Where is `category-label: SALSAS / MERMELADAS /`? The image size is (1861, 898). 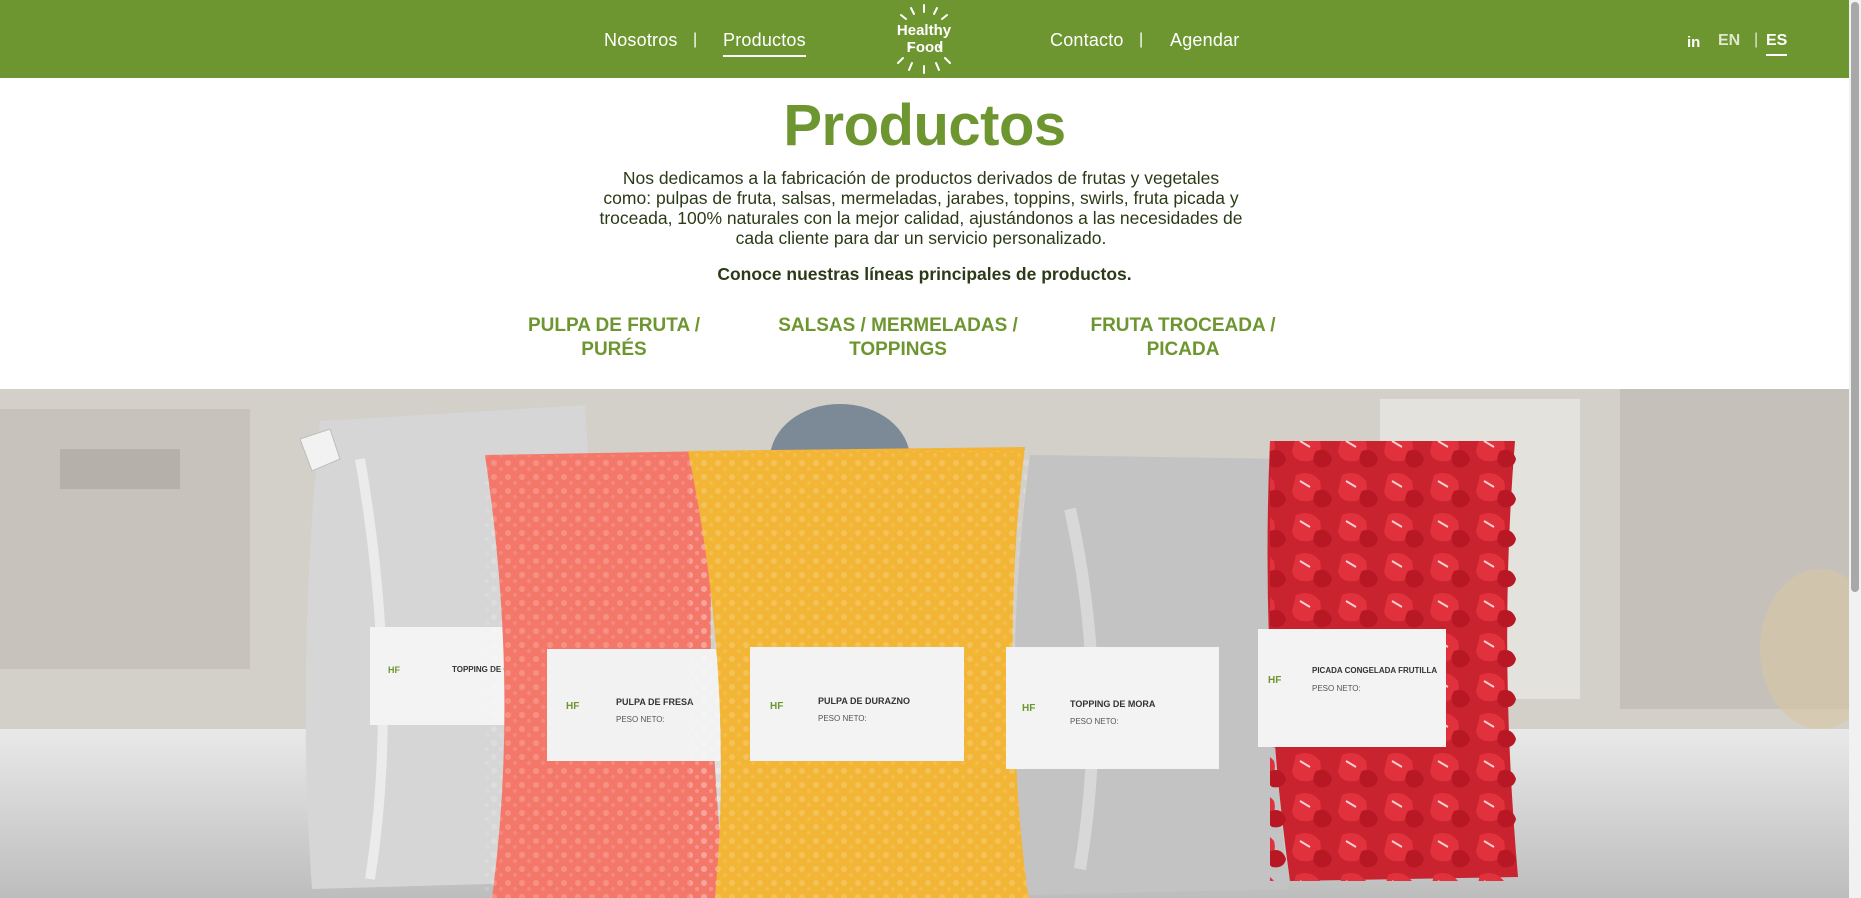 category-label: SALSAS / MERMELADAS / is located at coordinates (898, 325).